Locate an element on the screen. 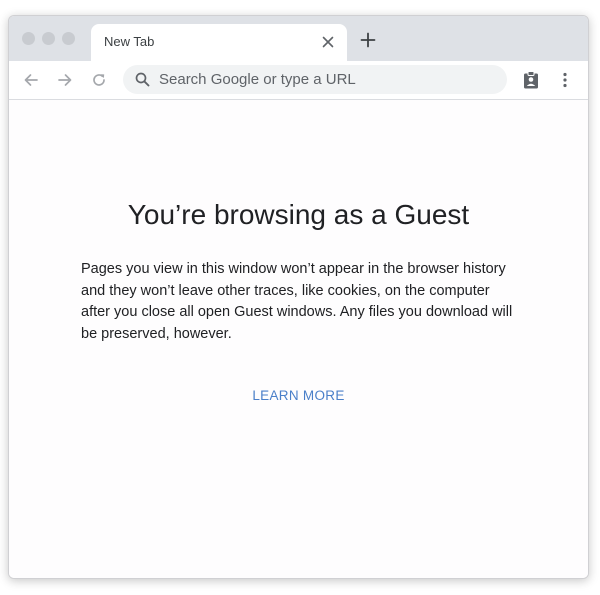 This screenshot has width=600, height=595. tab-title: New Tab is located at coordinates (129, 41).